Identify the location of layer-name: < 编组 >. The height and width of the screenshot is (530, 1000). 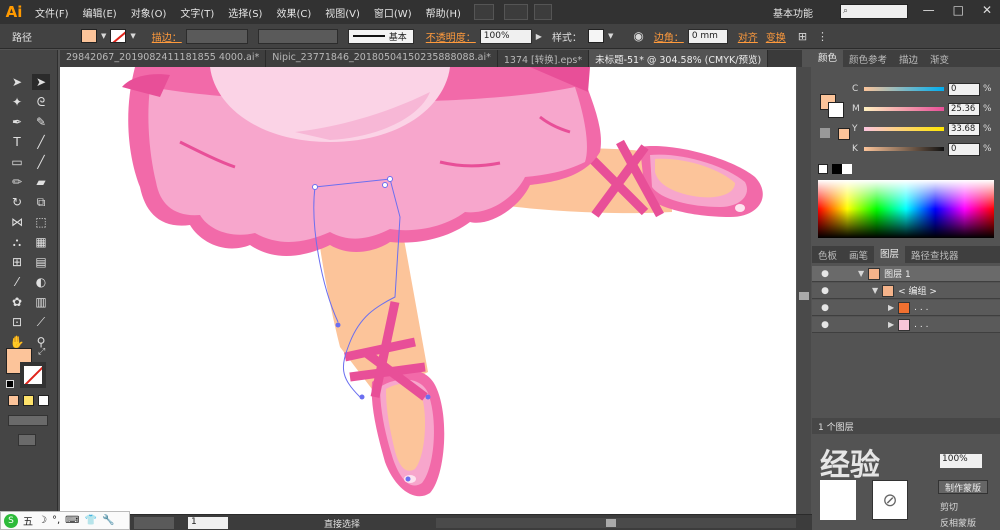
(917, 290).